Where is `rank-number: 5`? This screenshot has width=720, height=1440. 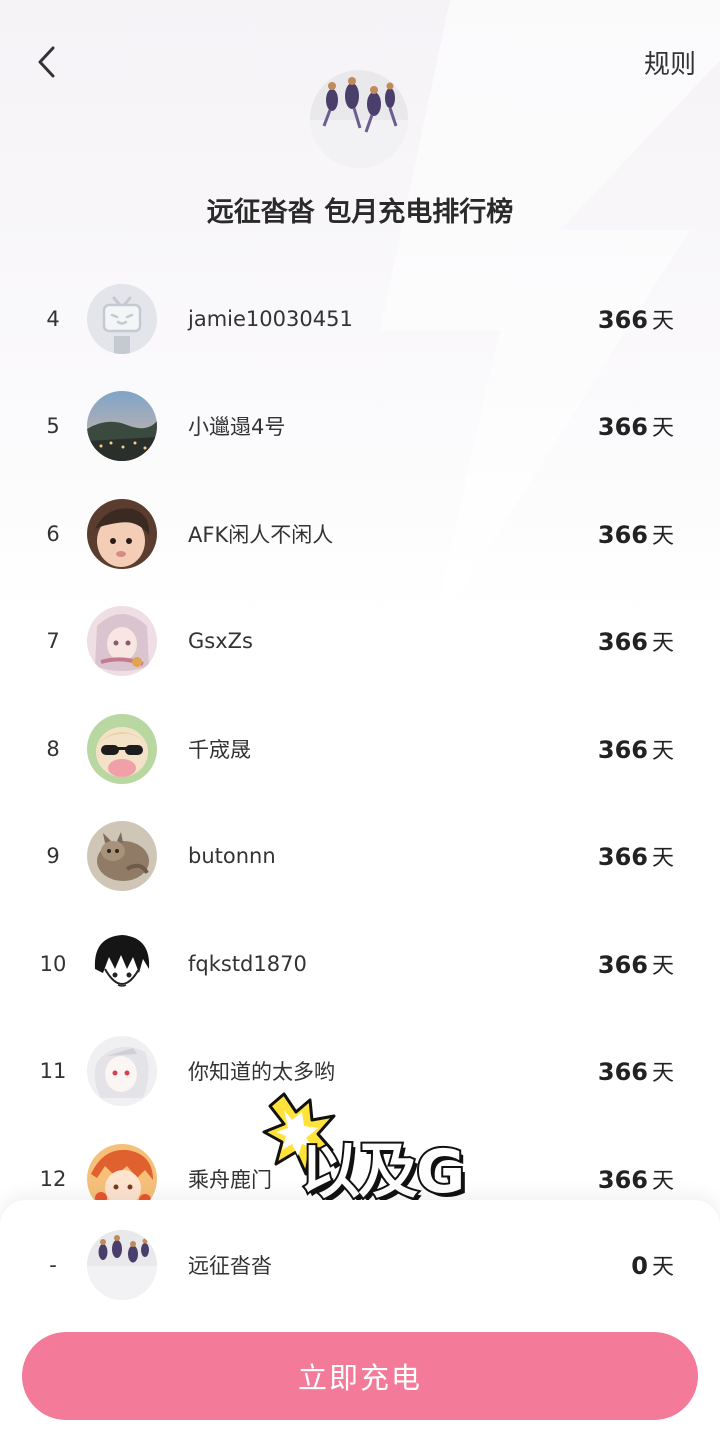 rank-number: 5 is located at coordinates (53, 426).